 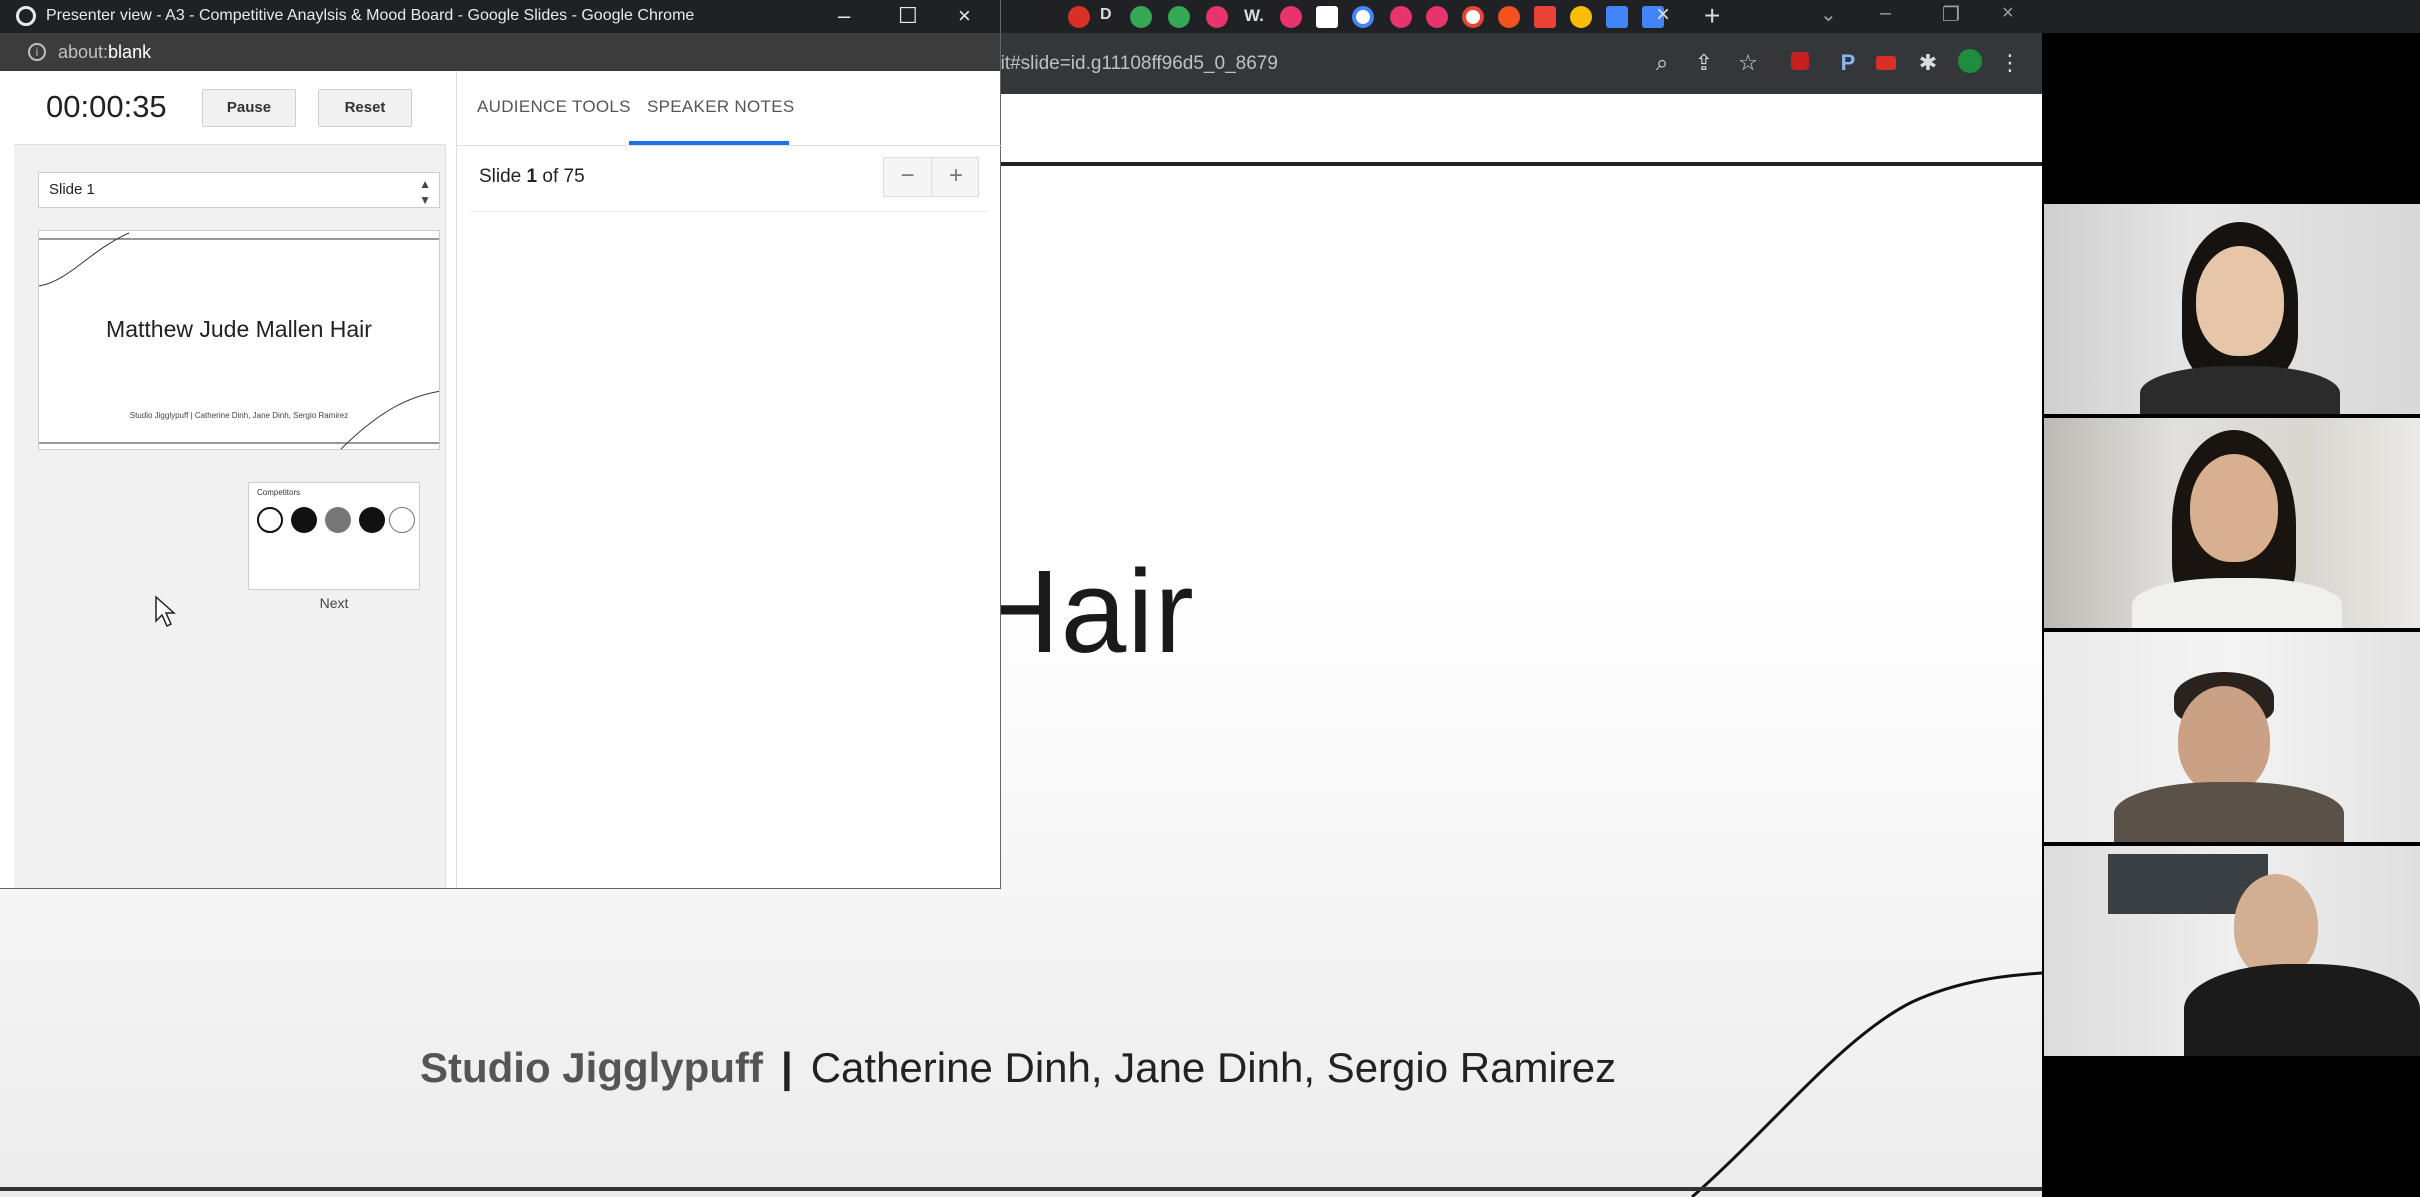 I want to click on presenter-url-bar: i about:blank, so click(x=500, y=52).